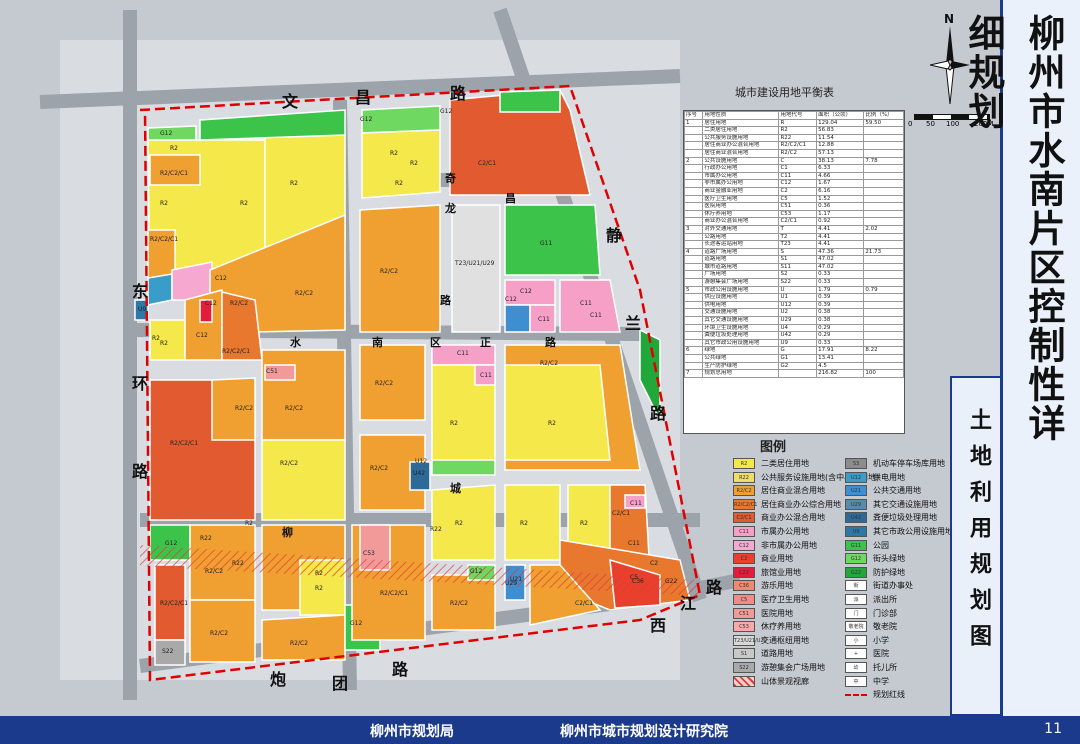  I want to click on table-cell: 216.82, so click(840, 373).